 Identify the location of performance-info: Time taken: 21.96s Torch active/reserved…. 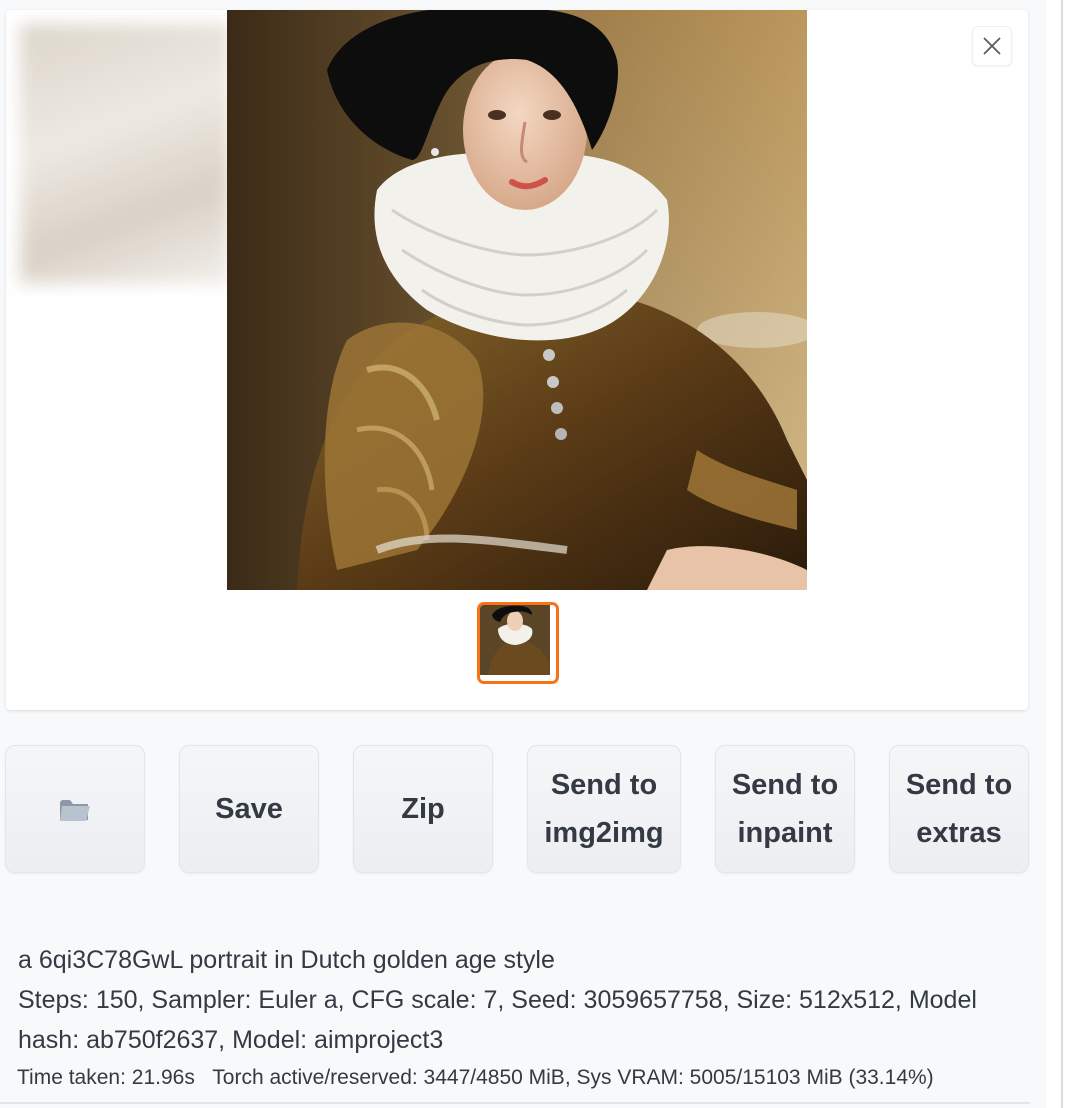
(481, 1078).